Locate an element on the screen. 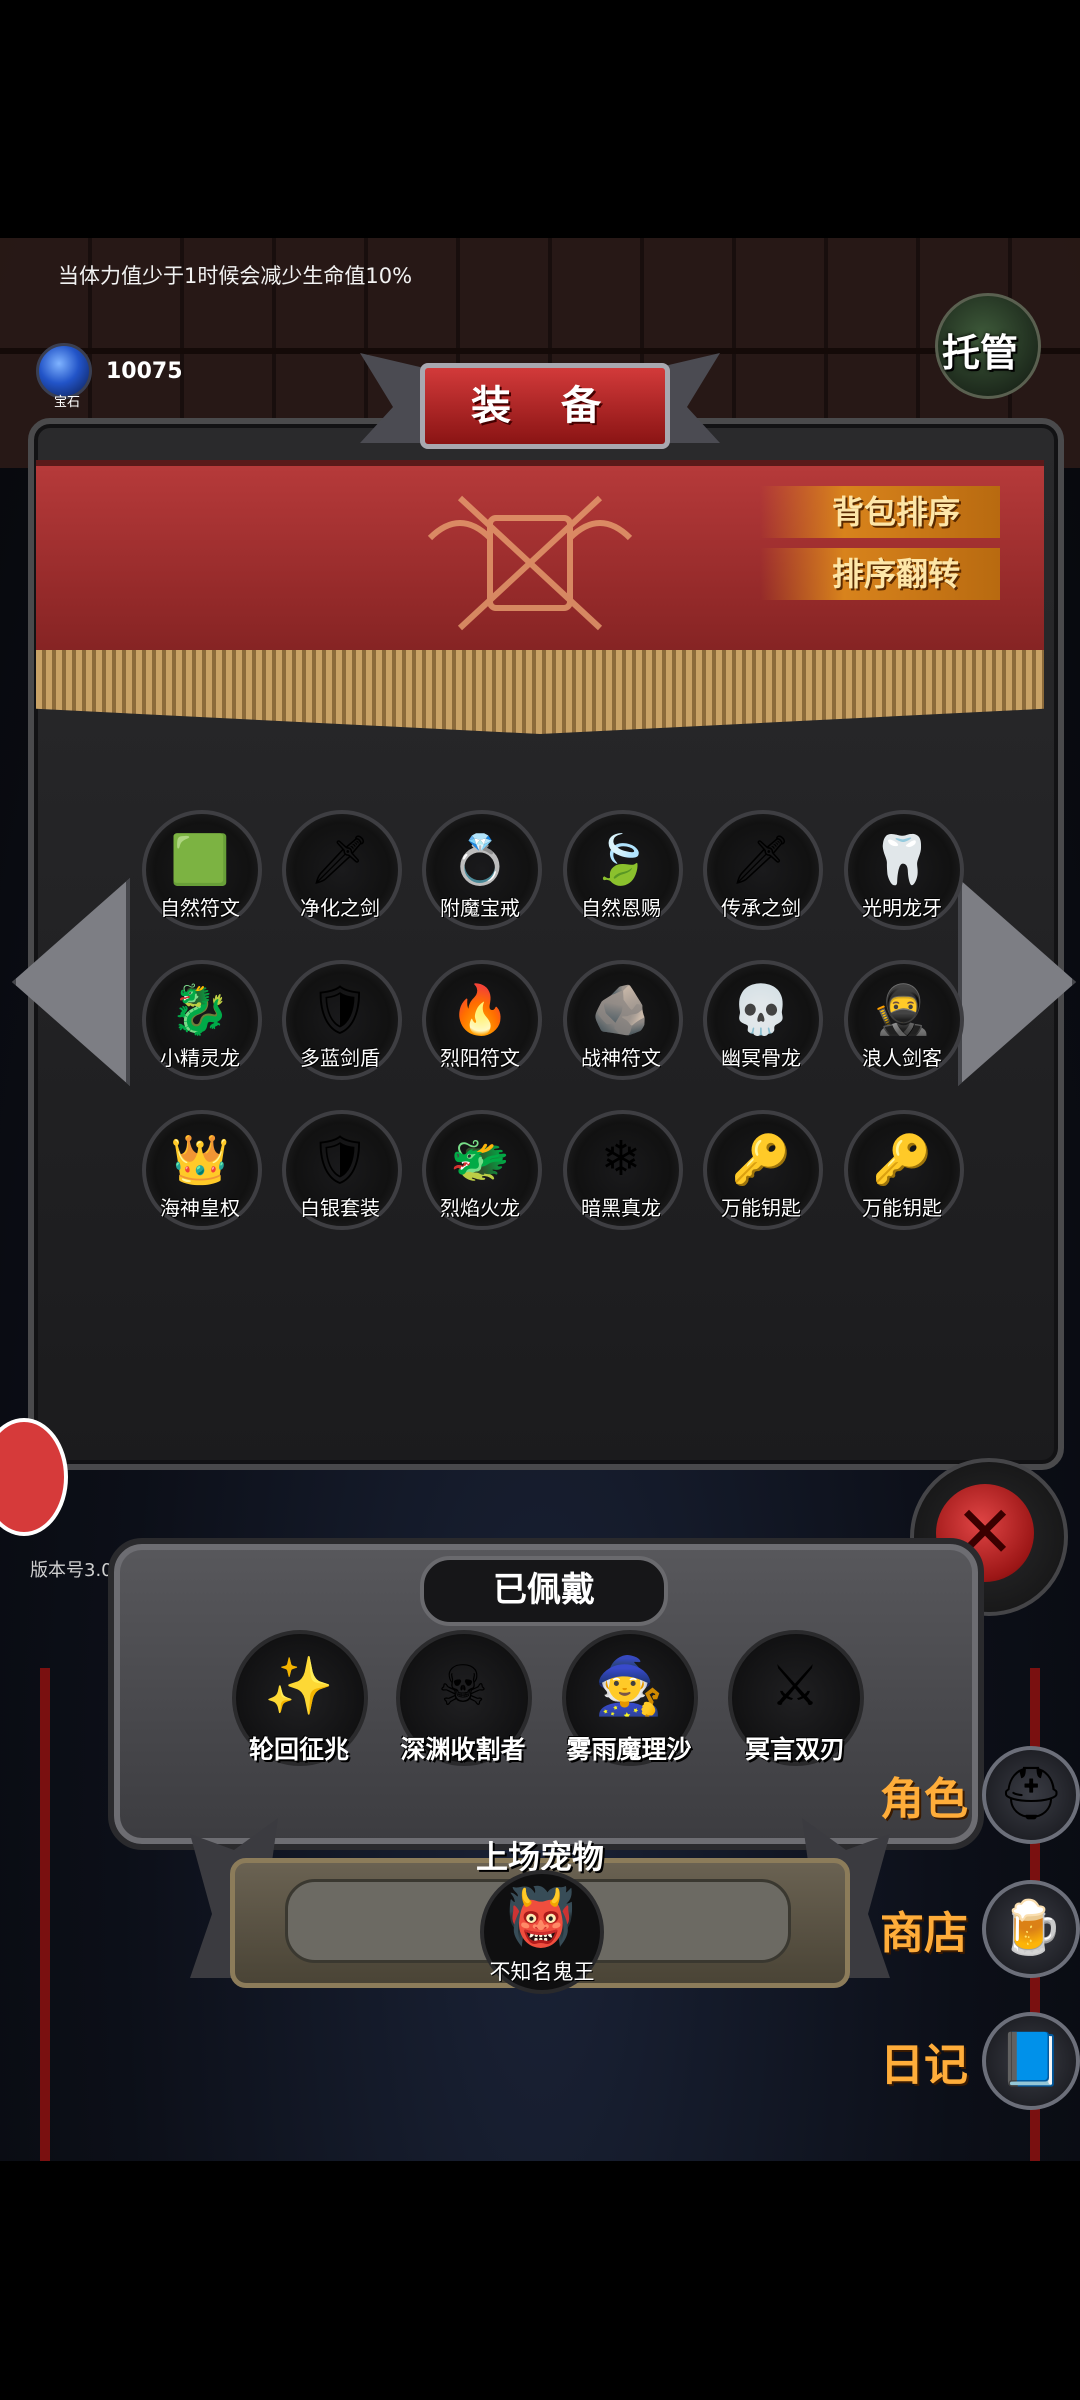 This screenshot has width=1080, height=2400. auto-play-button: 托管 is located at coordinates (988, 346).